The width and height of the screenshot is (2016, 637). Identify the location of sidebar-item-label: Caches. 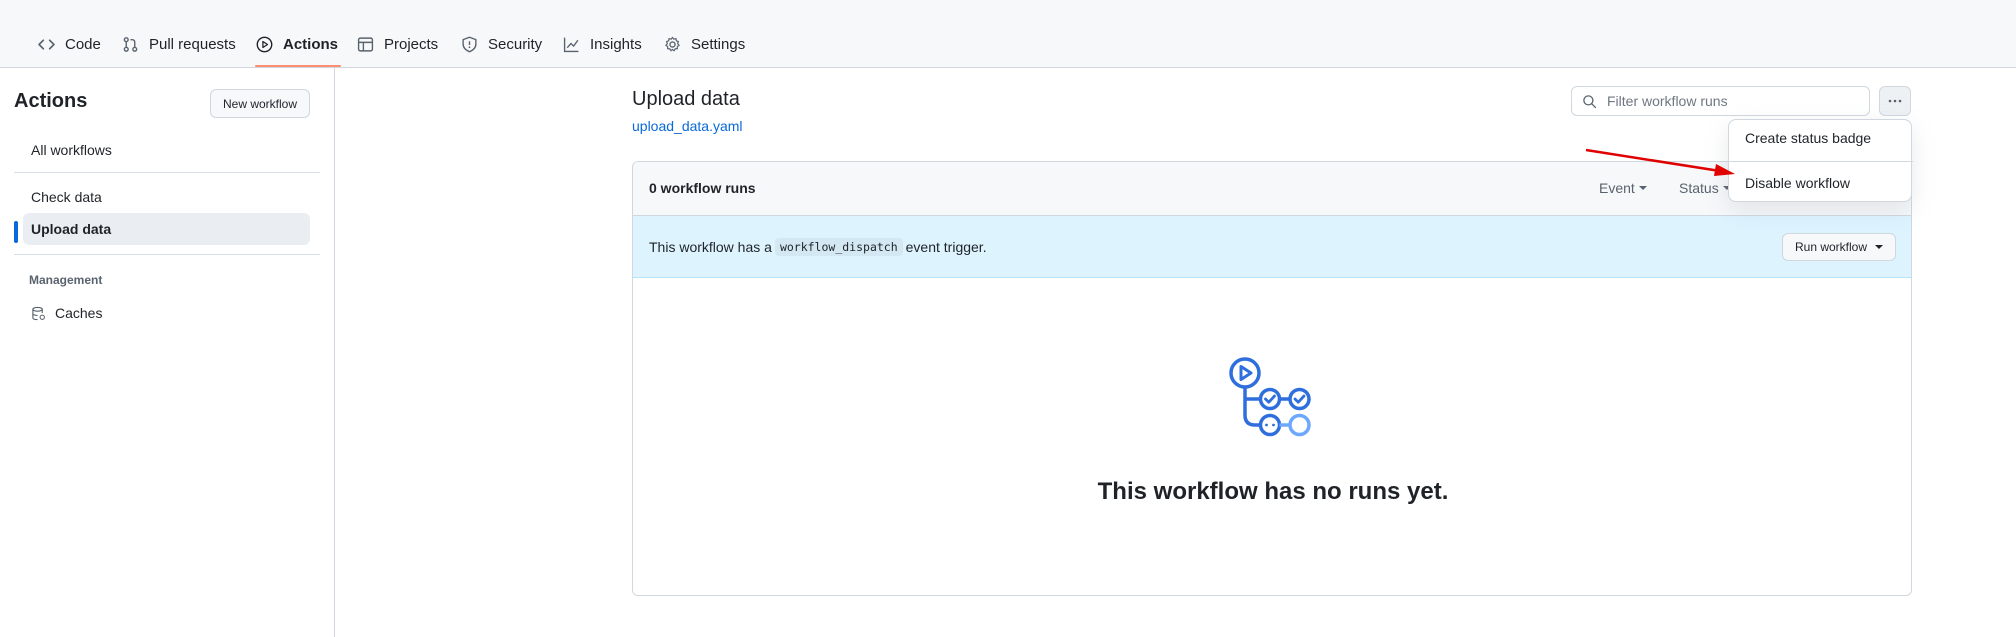
(79, 313).